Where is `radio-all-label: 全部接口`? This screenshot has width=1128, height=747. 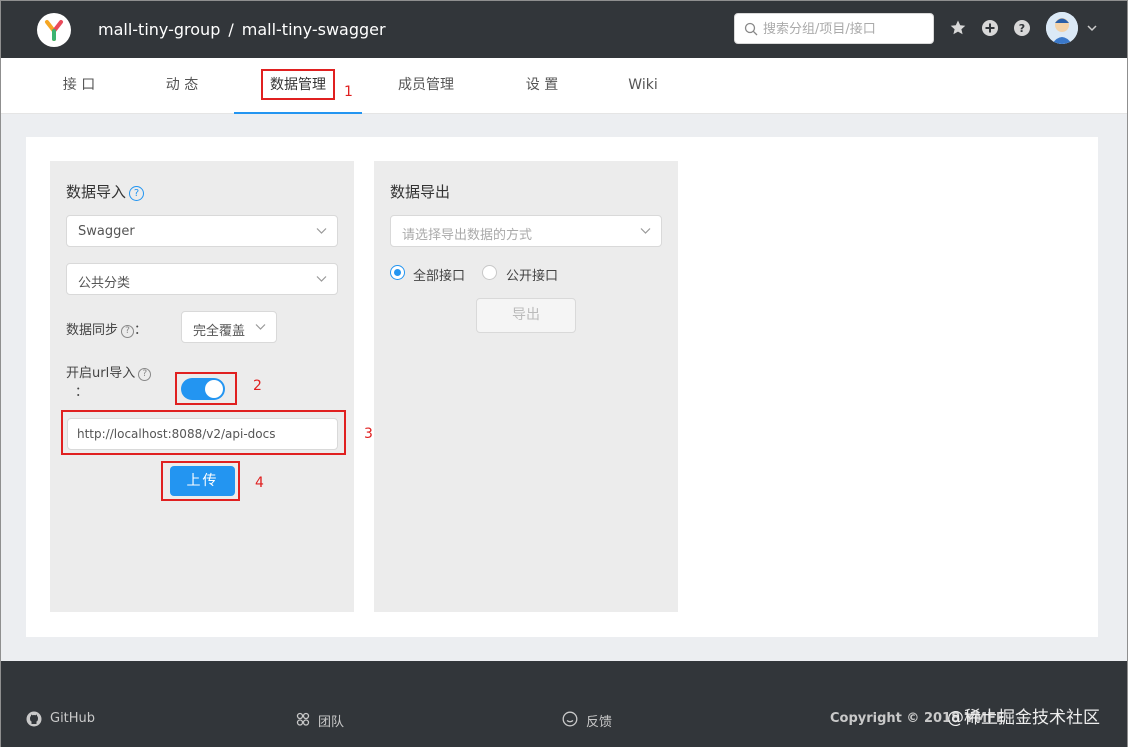 radio-all-label: 全部接口 is located at coordinates (439, 274).